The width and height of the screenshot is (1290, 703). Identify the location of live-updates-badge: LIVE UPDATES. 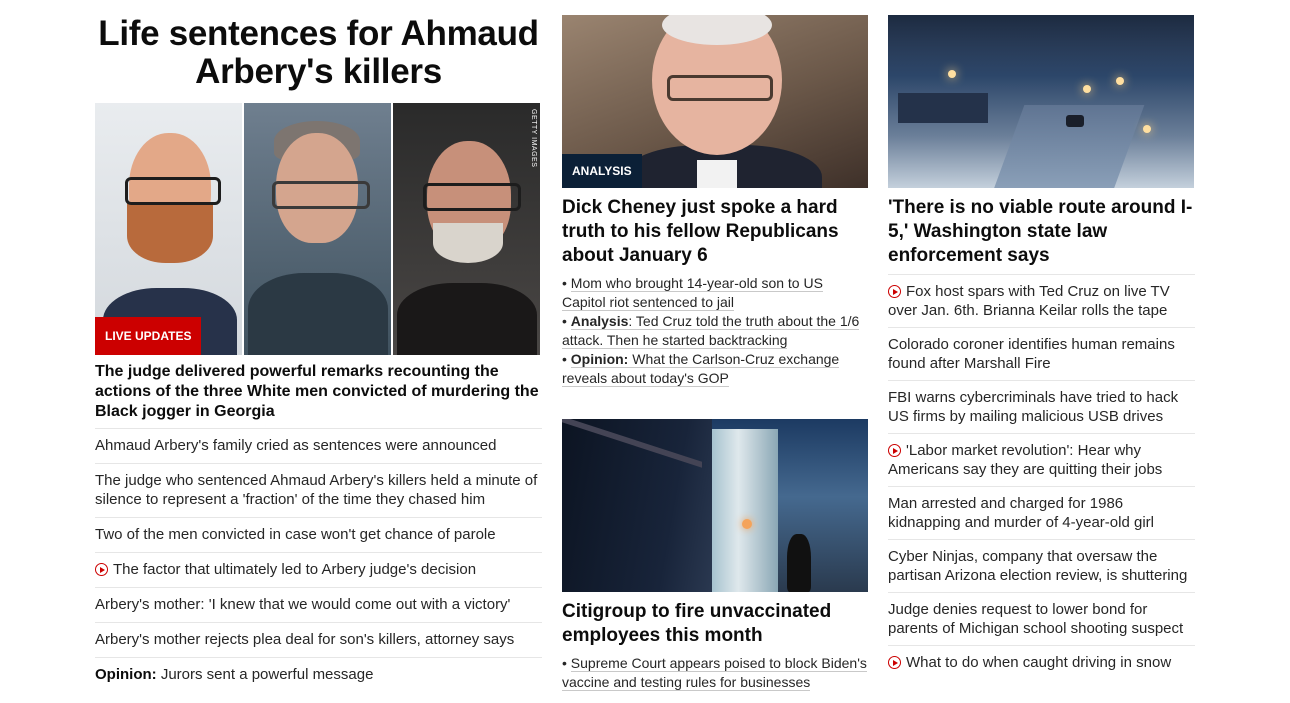
(148, 336).